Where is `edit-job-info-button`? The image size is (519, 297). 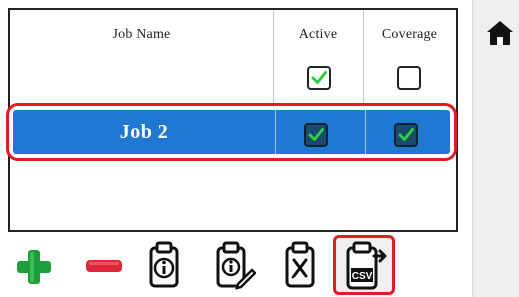
edit-job-info-button is located at coordinates (235, 265).